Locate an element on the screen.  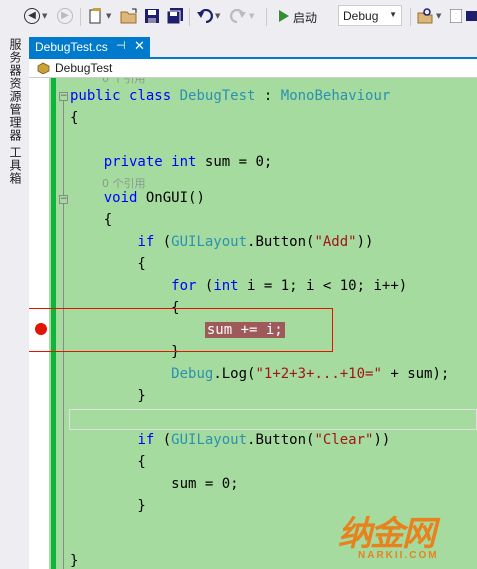
code-line-class-decl: public class DebugTest : MonoBehaviour is located at coordinates (230, 96).